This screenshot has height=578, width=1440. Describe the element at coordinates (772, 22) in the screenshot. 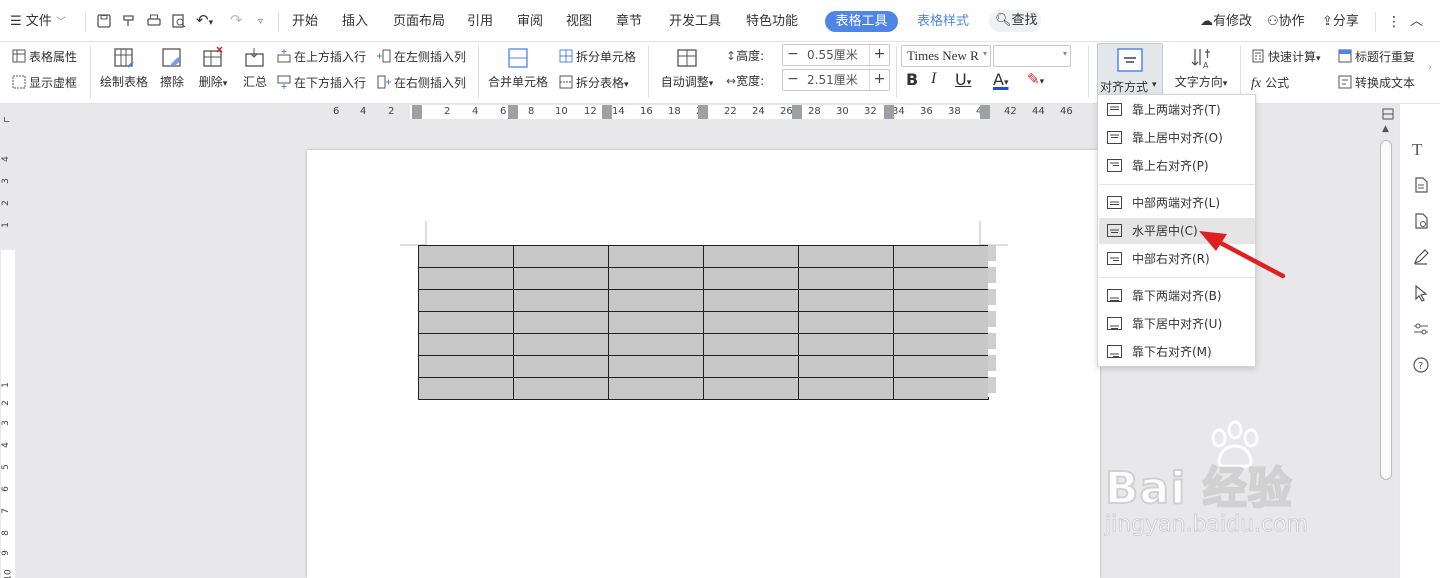

I see `tab-special-features: 特色功能` at that location.